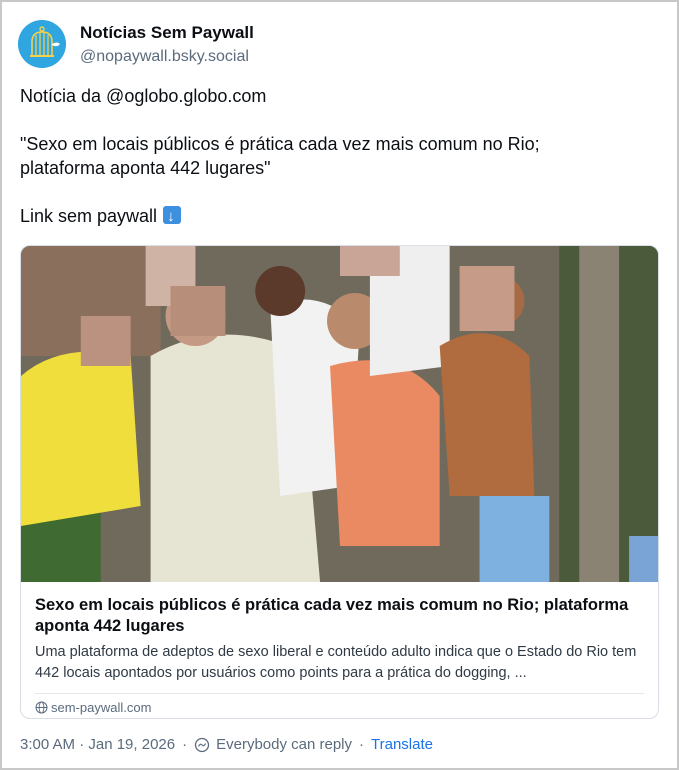 This screenshot has width=679, height=770. Describe the element at coordinates (202, 744) in the screenshot. I see `reply-setting-icon` at that location.